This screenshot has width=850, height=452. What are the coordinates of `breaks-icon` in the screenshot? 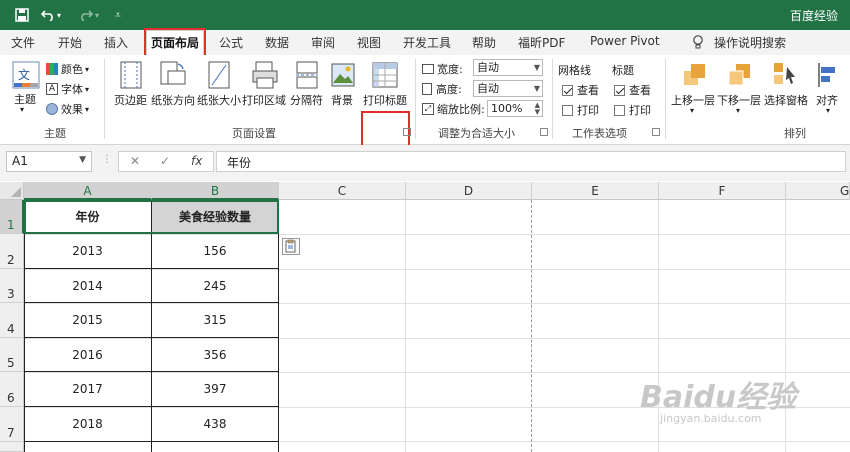 It's located at (307, 76).